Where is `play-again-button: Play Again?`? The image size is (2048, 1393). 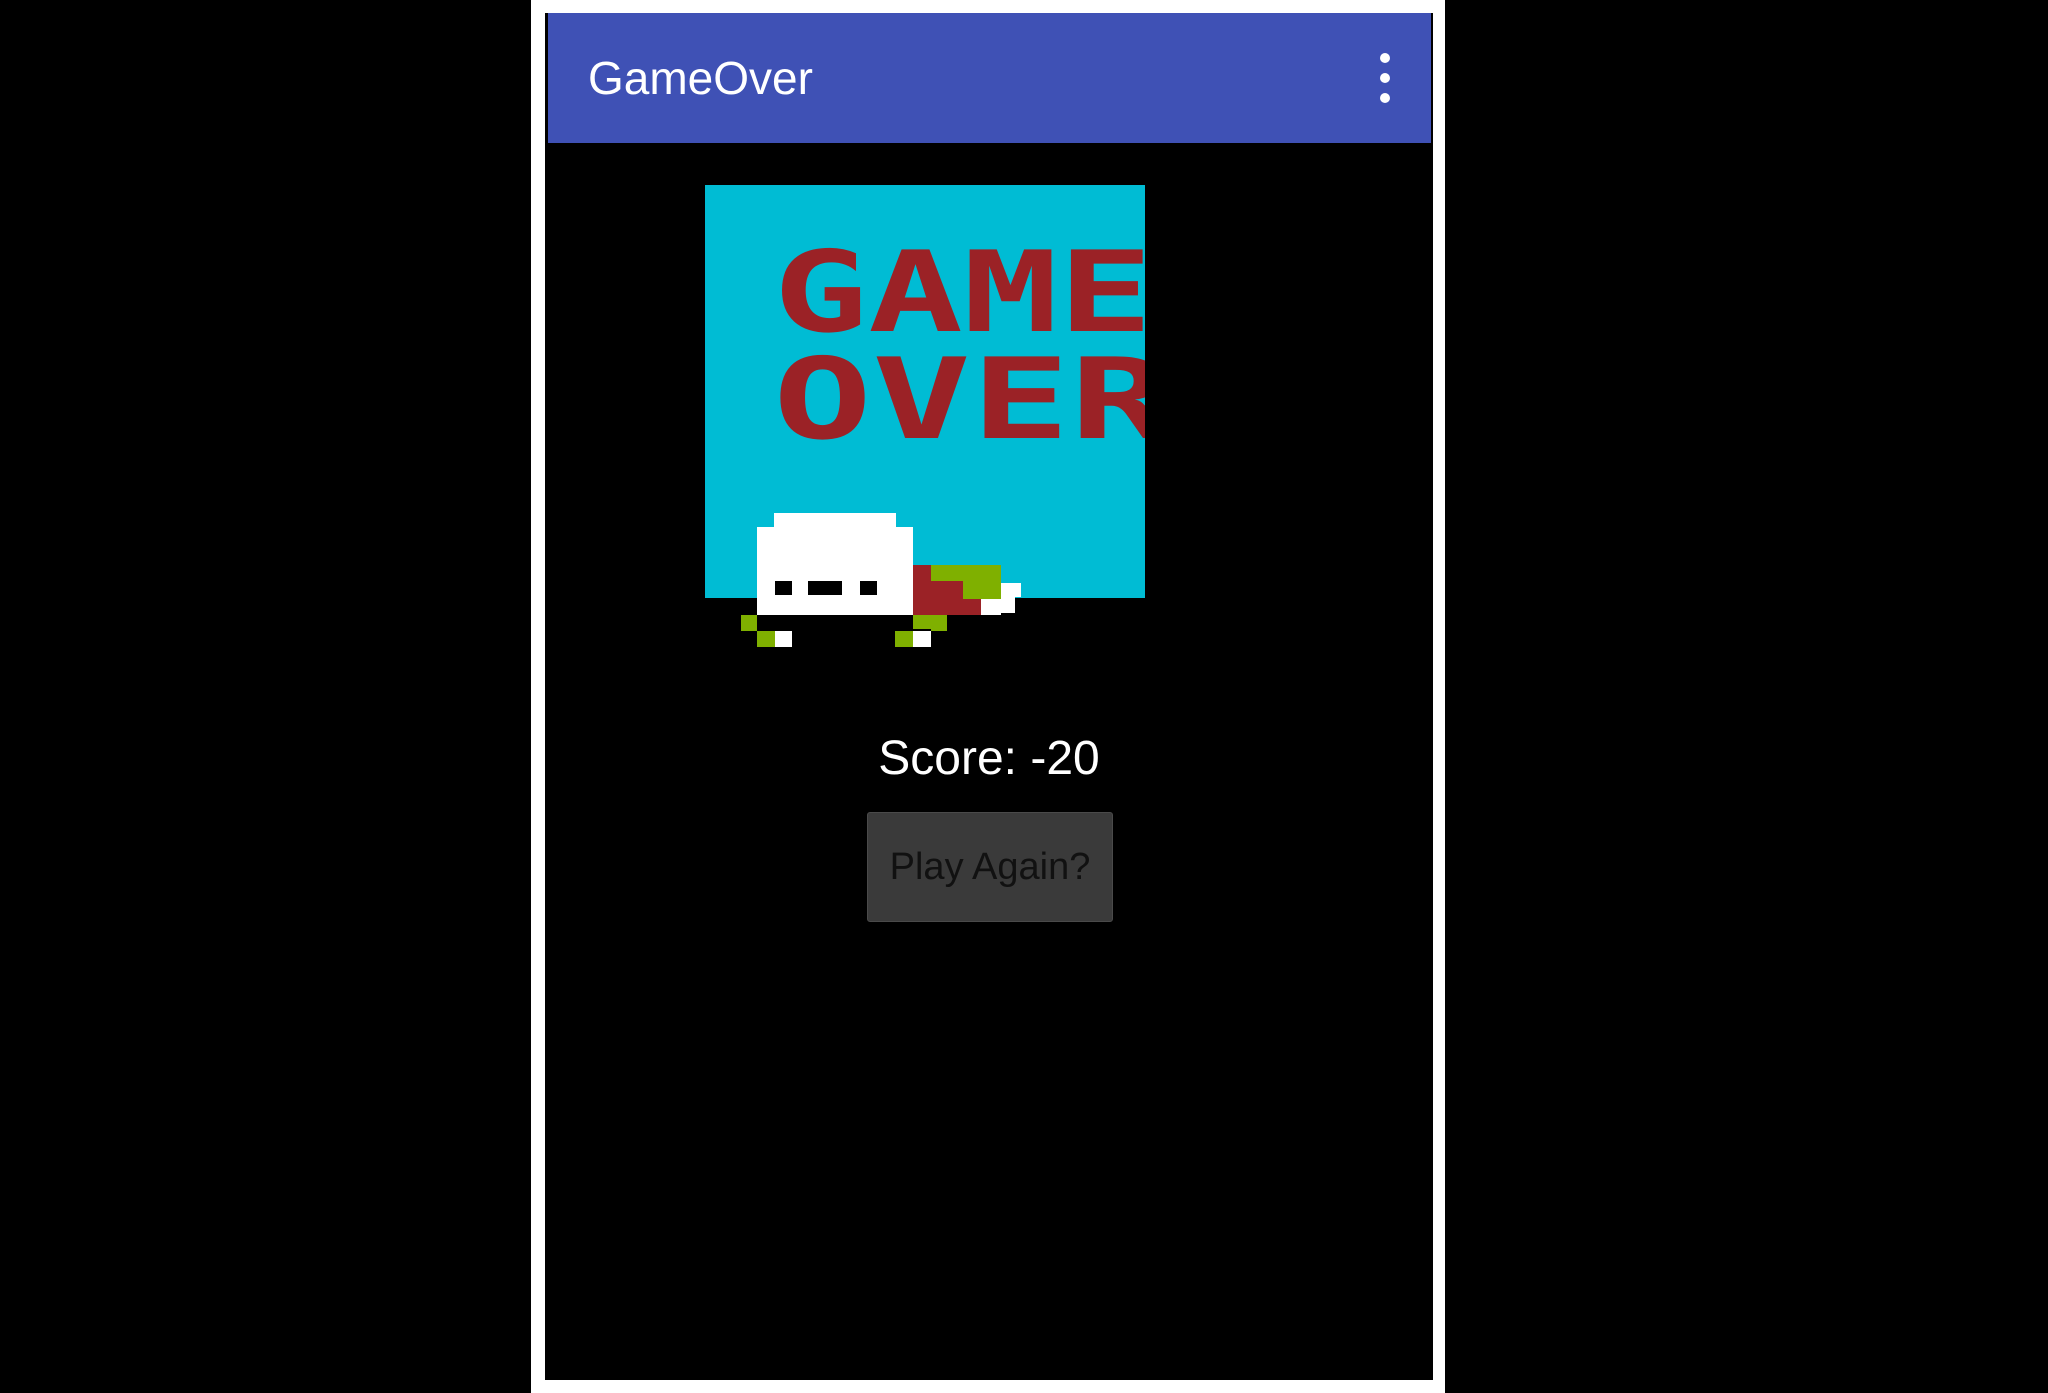
play-again-button: Play Again? is located at coordinates (990, 867).